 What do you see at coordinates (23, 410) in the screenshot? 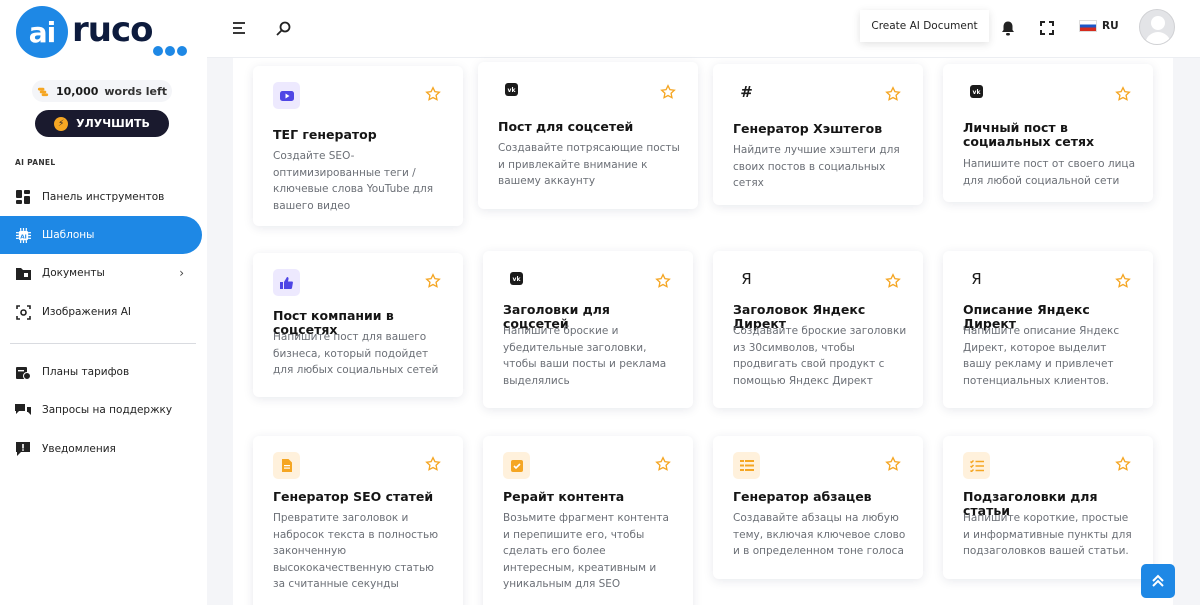
I see `support-chat-icon` at bounding box center [23, 410].